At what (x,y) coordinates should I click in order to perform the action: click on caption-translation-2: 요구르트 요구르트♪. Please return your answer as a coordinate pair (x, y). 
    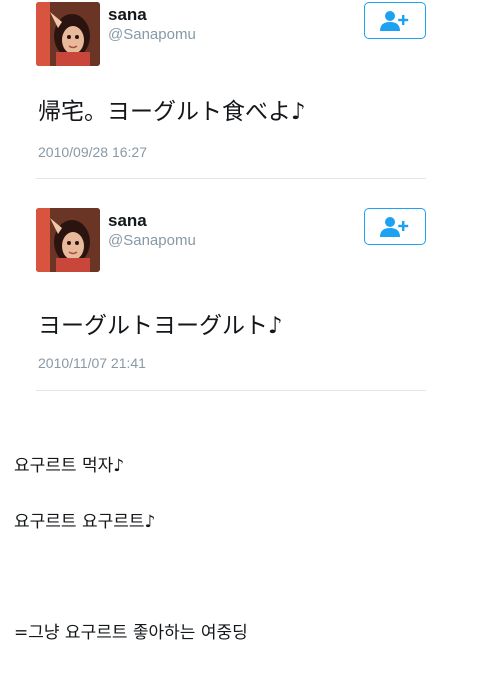
    Looking at the image, I should click on (85, 522).